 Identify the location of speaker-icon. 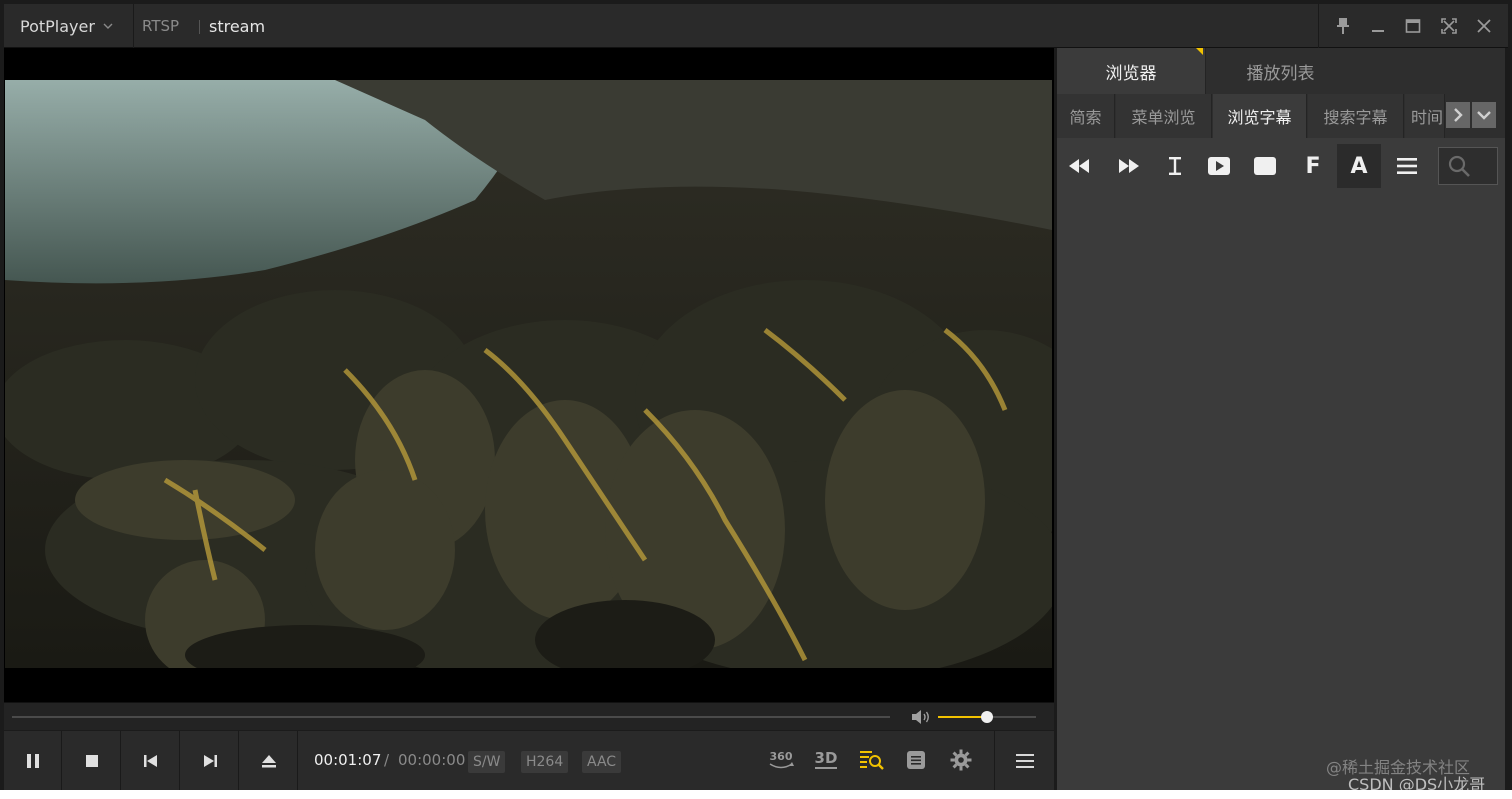
(921, 717).